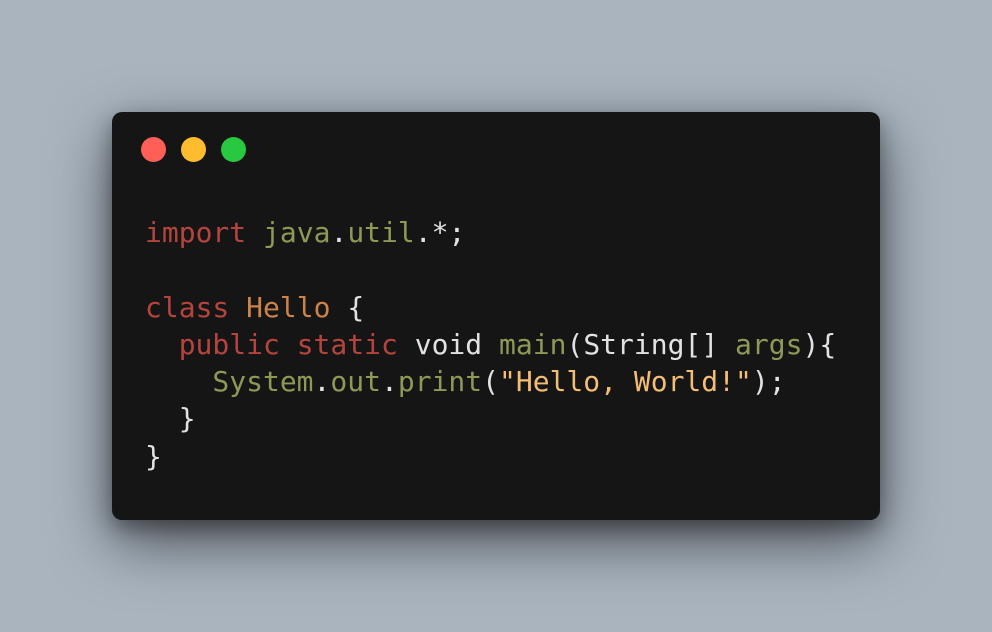 The height and width of the screenshot is (632, 992). What do you see at coordinates (448, 344) in the screenshot?
I see `keyword-void: void` at bounding box center [448, 344].